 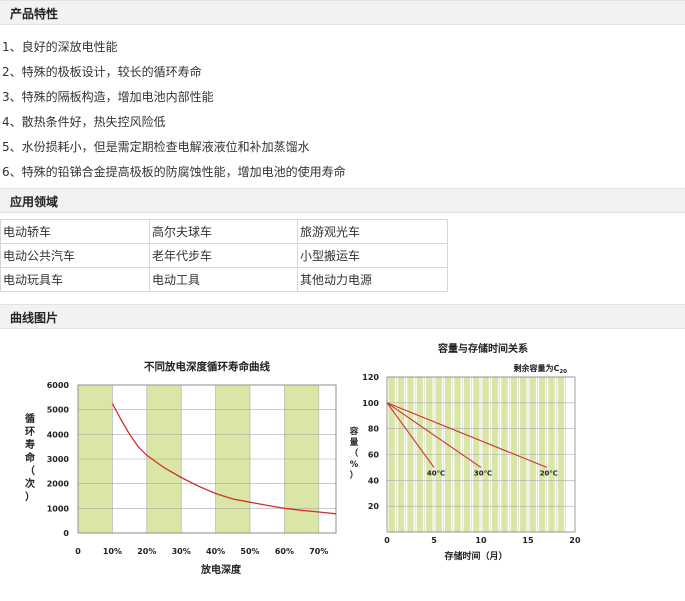 I want to click on table-cell: 电动玩具车, so click(x=75, y=279).